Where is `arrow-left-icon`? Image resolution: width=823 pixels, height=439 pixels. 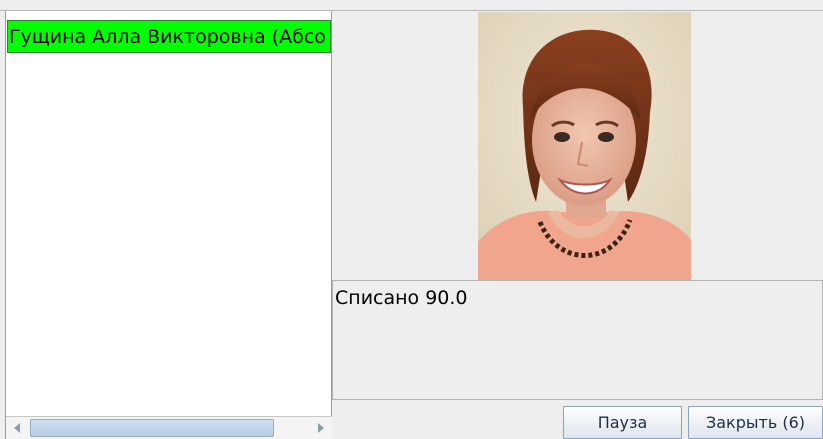
arrow-left-icon is located at coordinates (17, 428).